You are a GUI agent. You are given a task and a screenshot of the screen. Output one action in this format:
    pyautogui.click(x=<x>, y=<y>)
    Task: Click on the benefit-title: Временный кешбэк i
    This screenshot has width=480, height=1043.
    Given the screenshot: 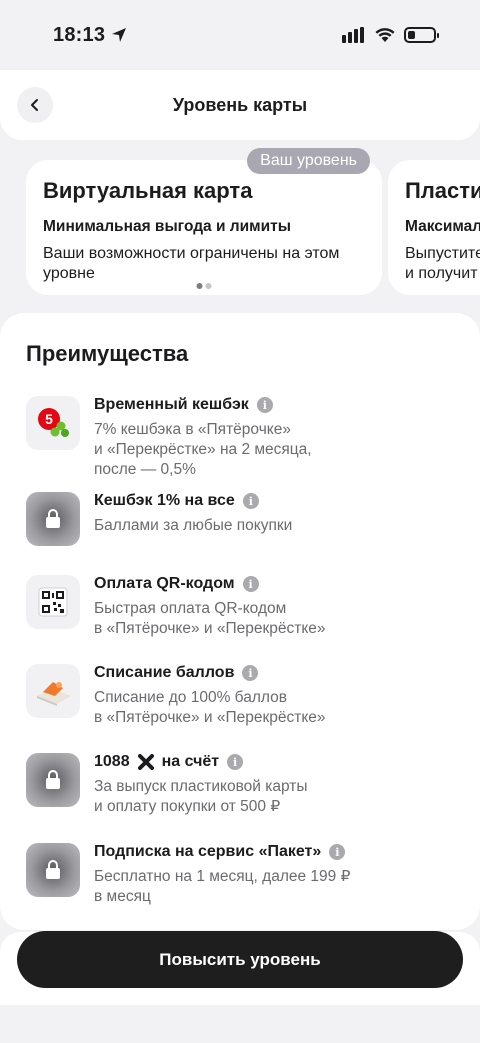 What is the action you would take?
    pyautogui.click(x=203, y=405)
    